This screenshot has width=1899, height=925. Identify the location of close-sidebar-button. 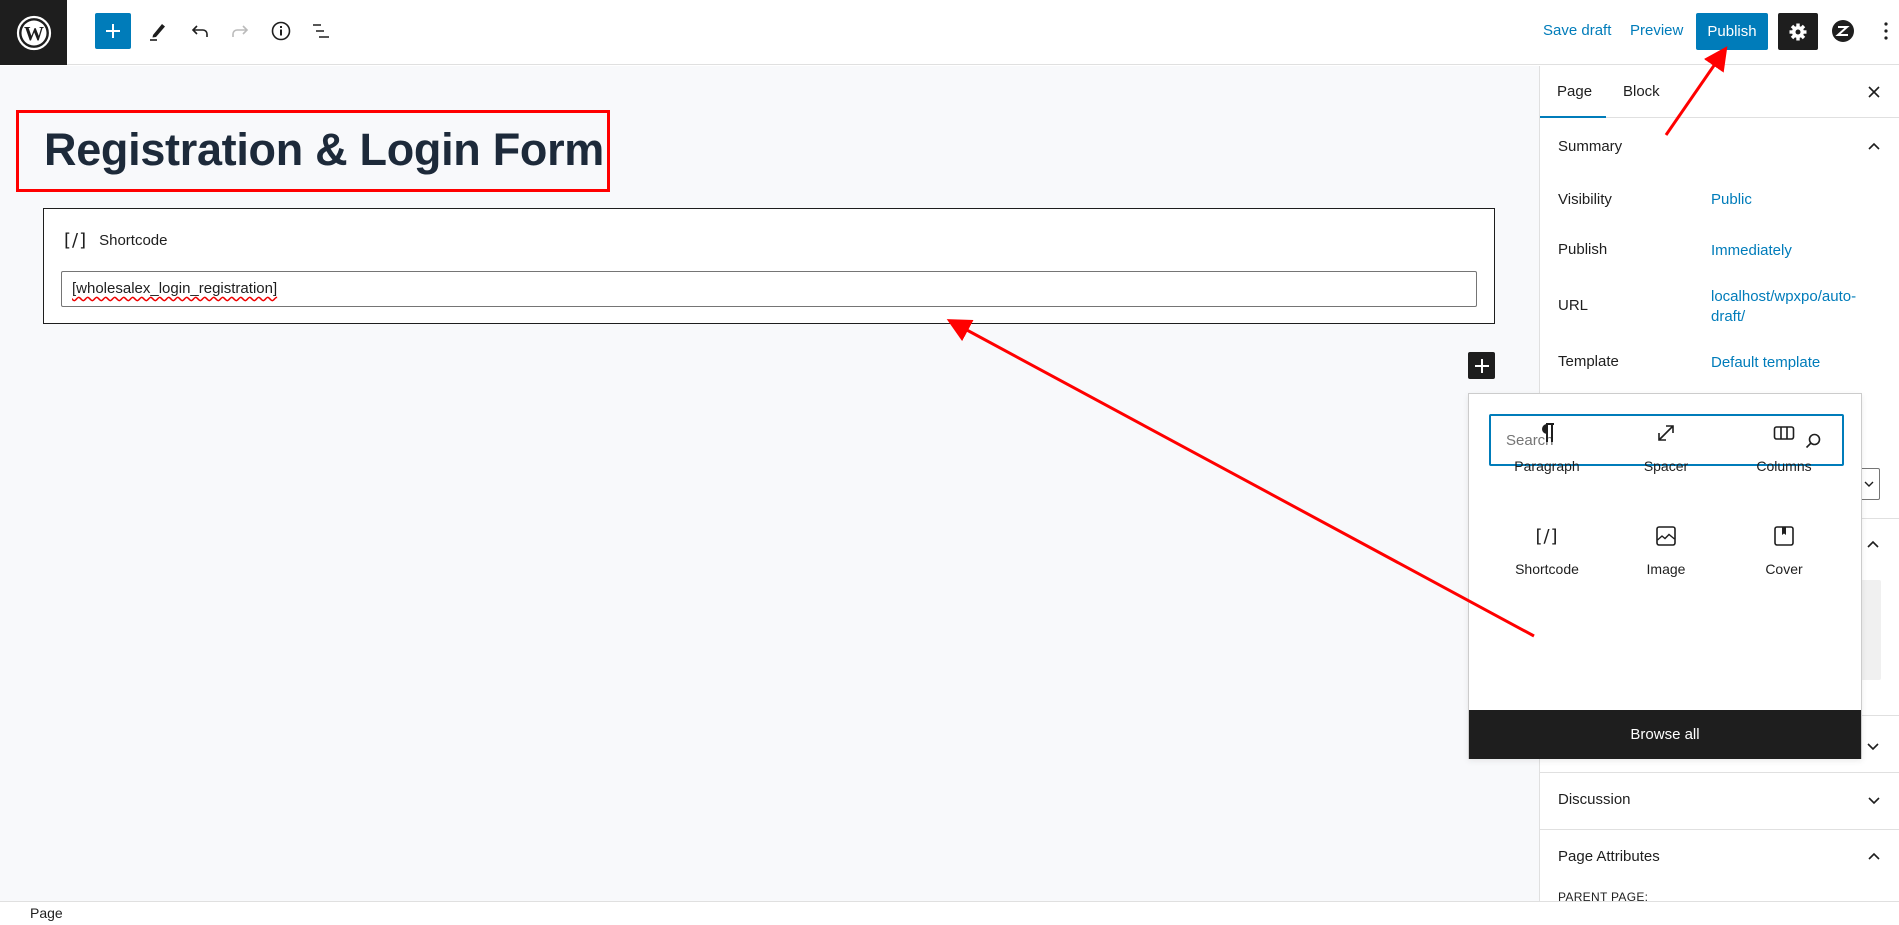
(1874, 92).